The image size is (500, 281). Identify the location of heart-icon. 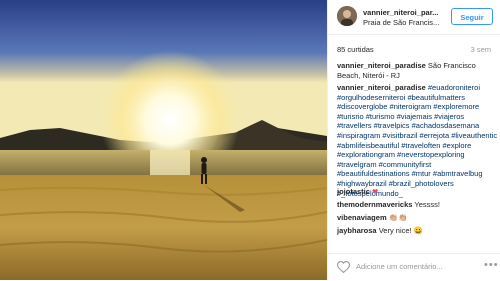
(343, 267).